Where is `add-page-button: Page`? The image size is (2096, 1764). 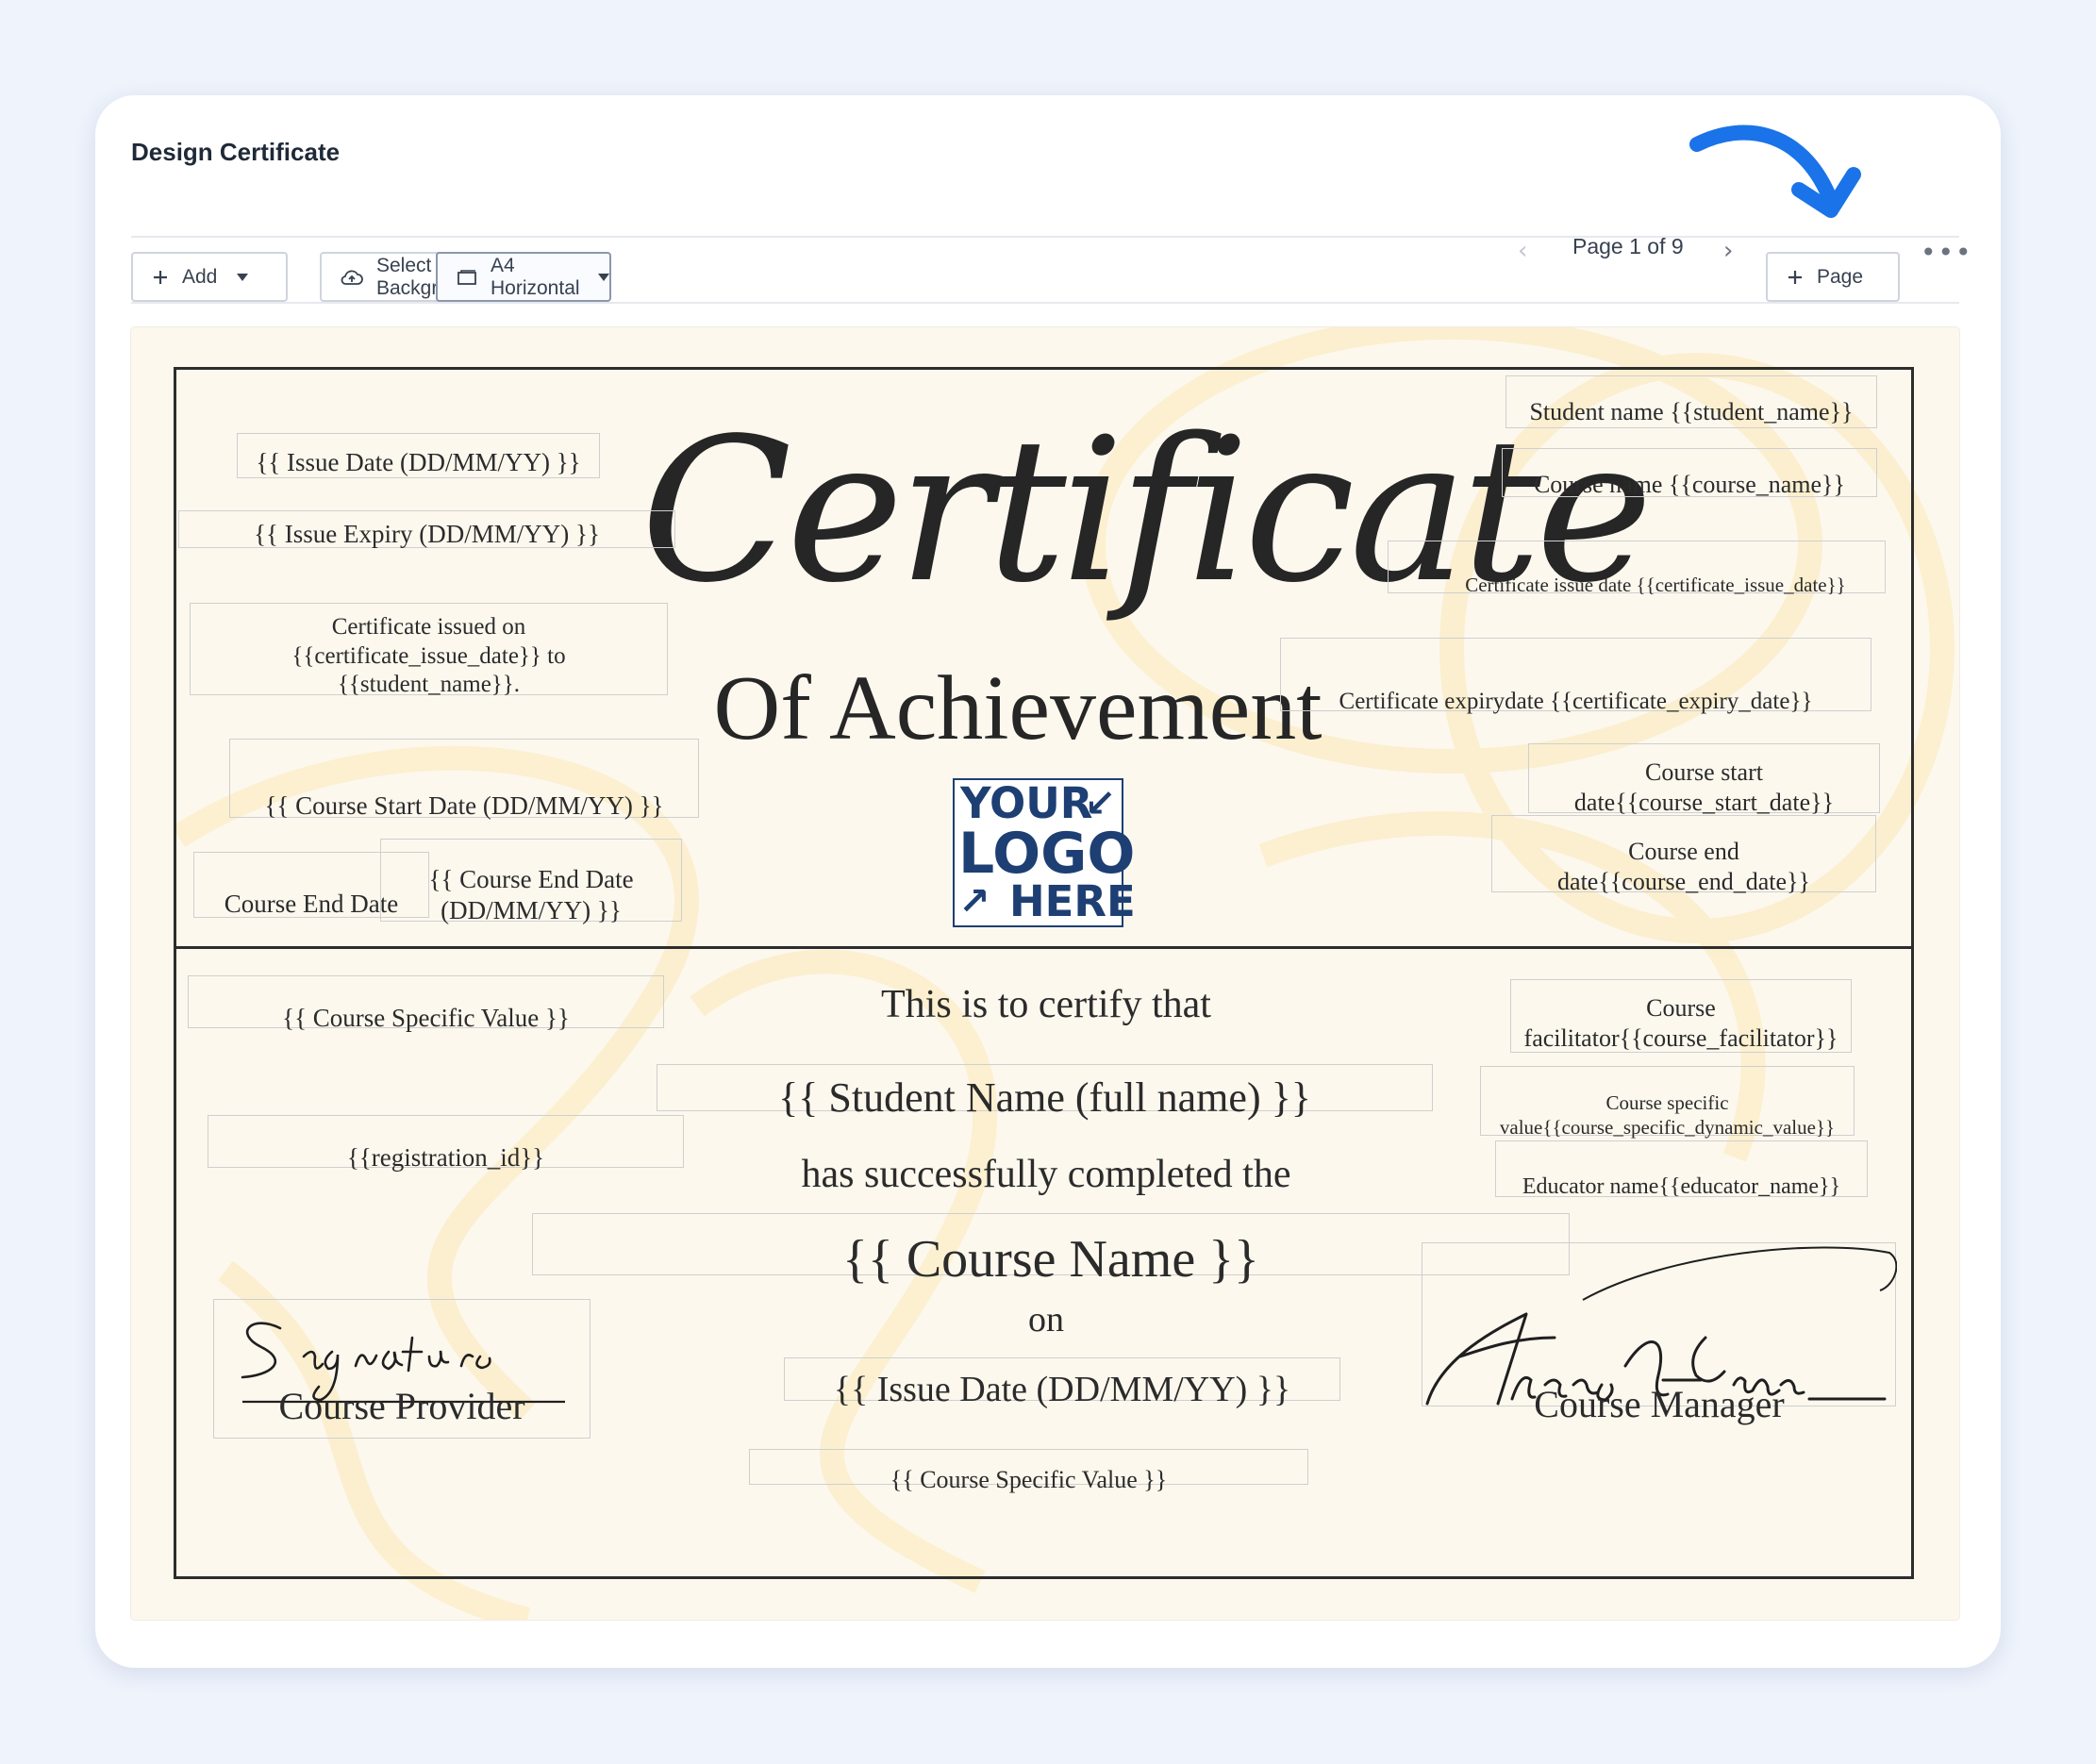 add-page-button: Page is located at coordinates (1833, 277).